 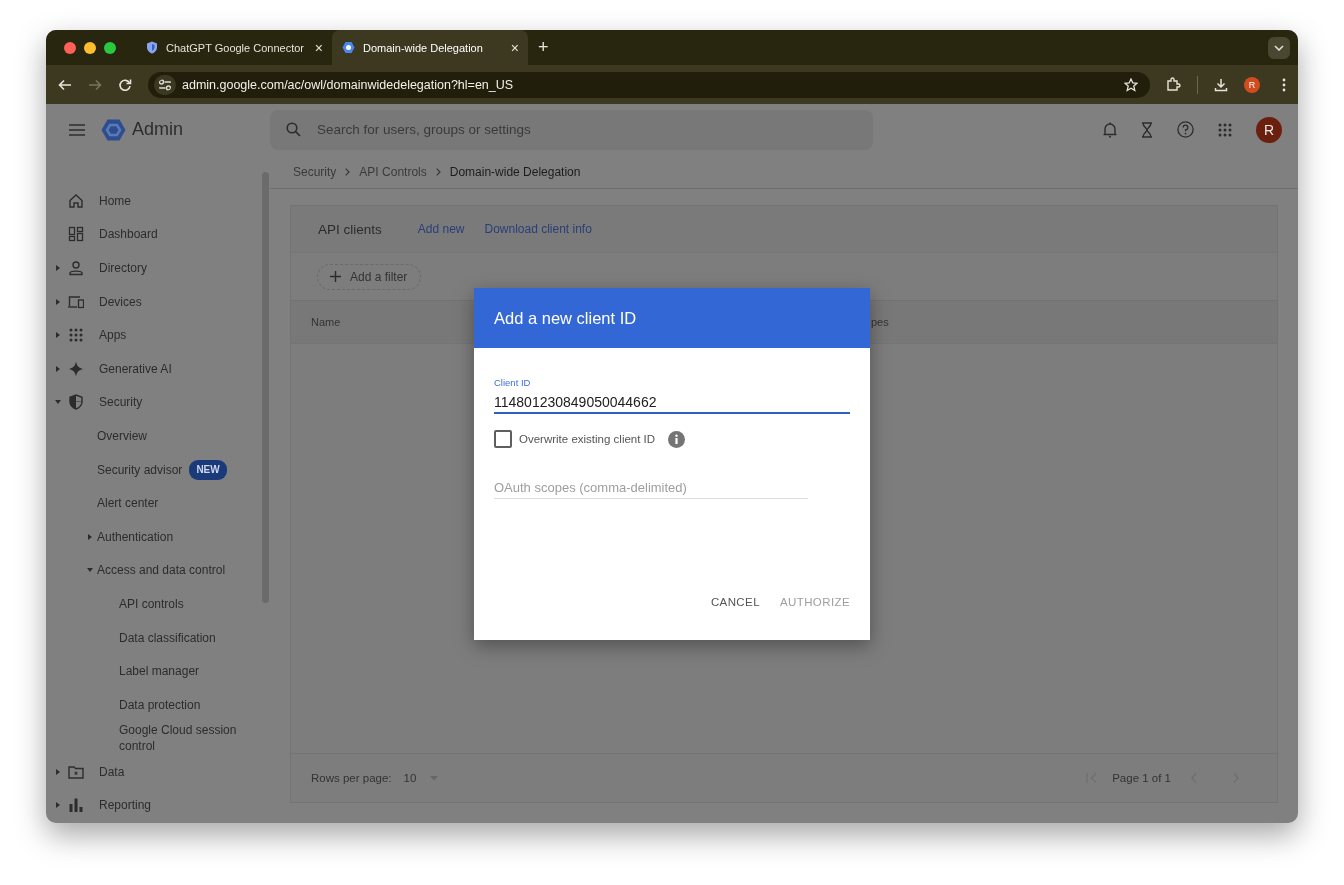 What do you see at coordinates (158, 201) in the screenshot?
I see `sidebar-item: Home` at bounding box center [158, 201].